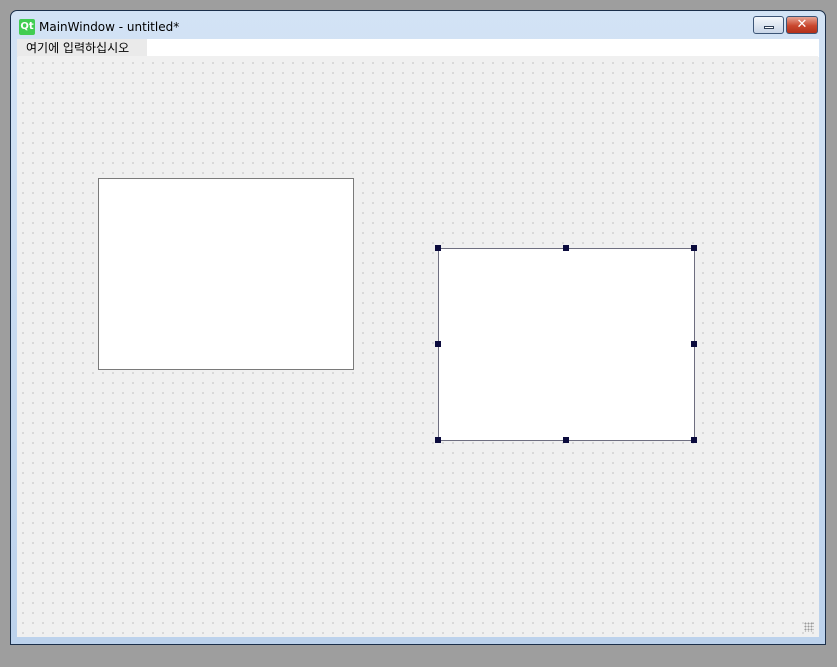  Describe the element at coordinates (809, 627) in the screenshot. I see `resize-grip-icon` at that location.